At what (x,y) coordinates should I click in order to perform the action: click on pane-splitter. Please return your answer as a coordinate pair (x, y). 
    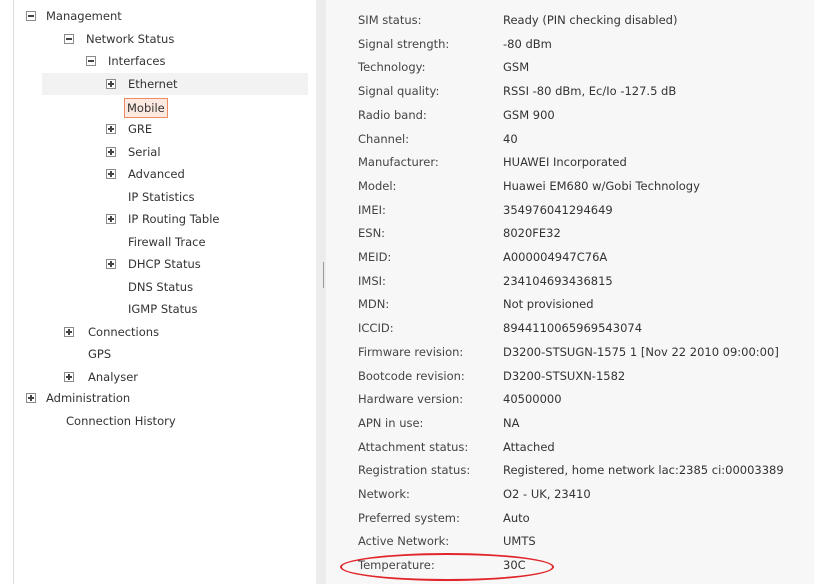
    Looking at the image, I should click on (321, 292).